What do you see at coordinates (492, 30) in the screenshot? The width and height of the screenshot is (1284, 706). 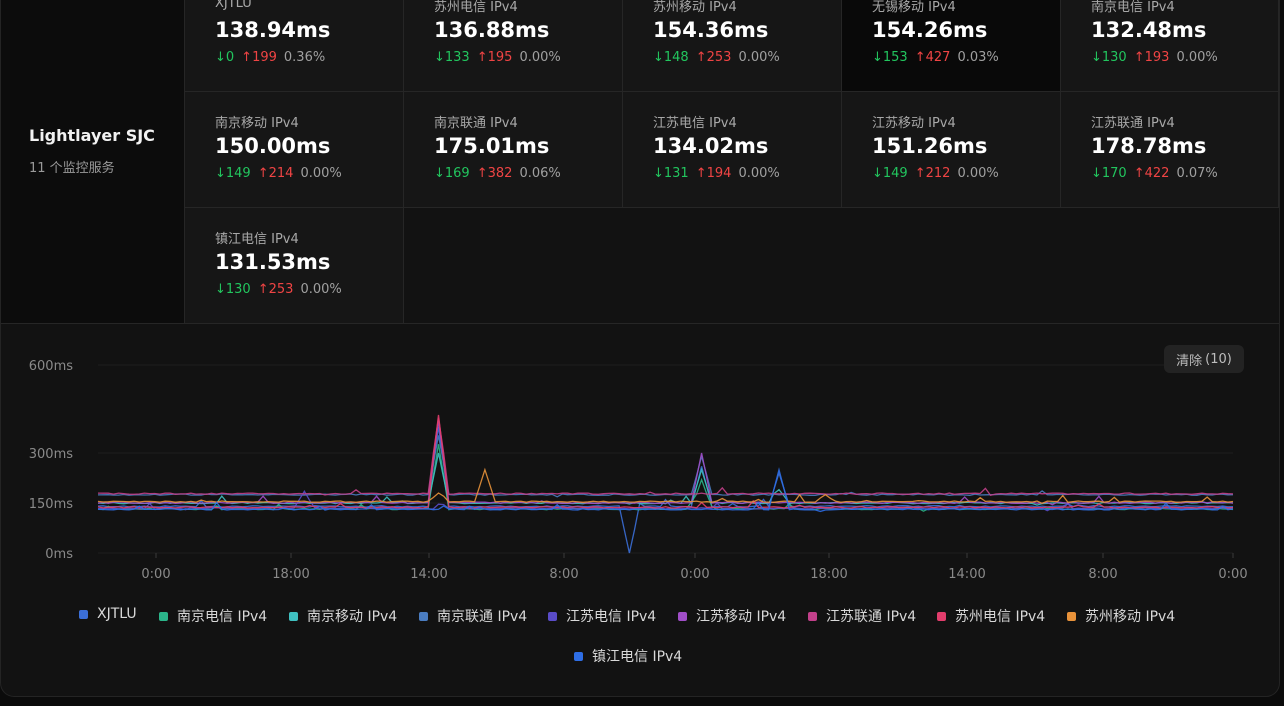 I see `monitor-latency: 136.88ms` at bounding box center [492, 30].